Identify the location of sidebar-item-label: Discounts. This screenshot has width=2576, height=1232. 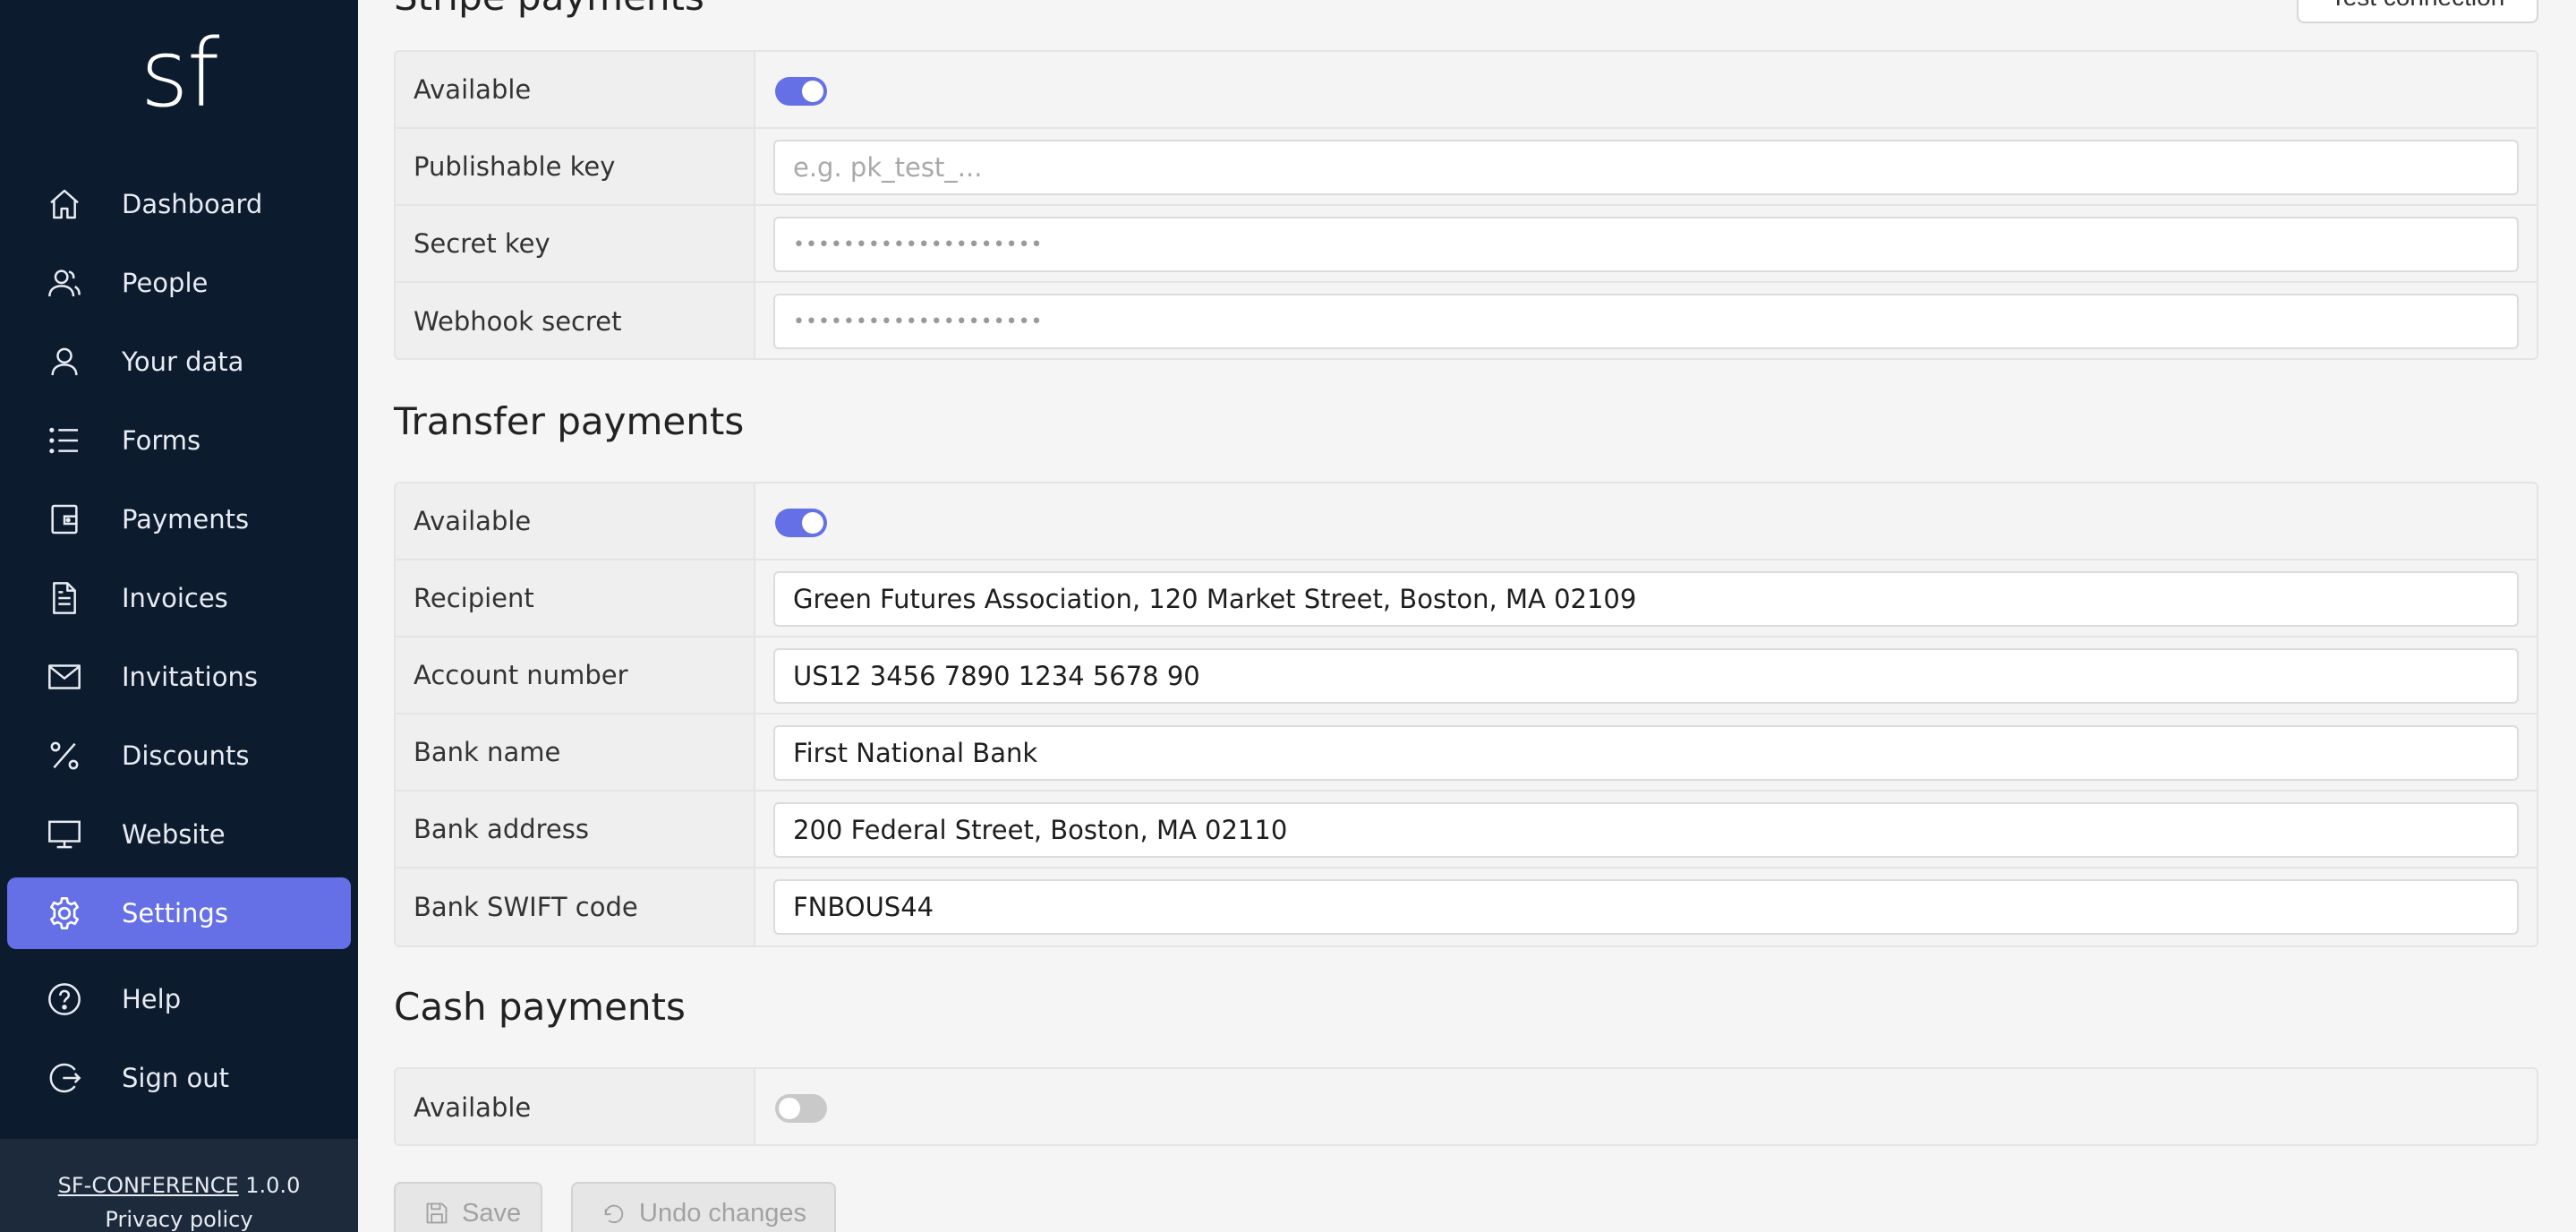
(186, 755).